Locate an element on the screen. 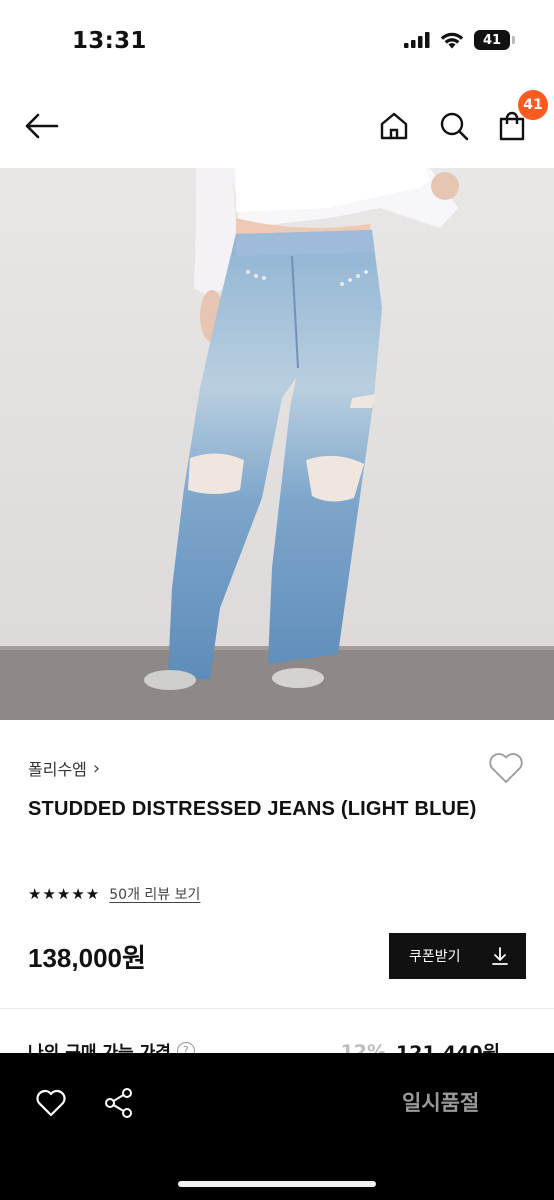 The width and height of the screenshot is (554, 1200). battery-icon: 41 is located at coordinates (494, 40).